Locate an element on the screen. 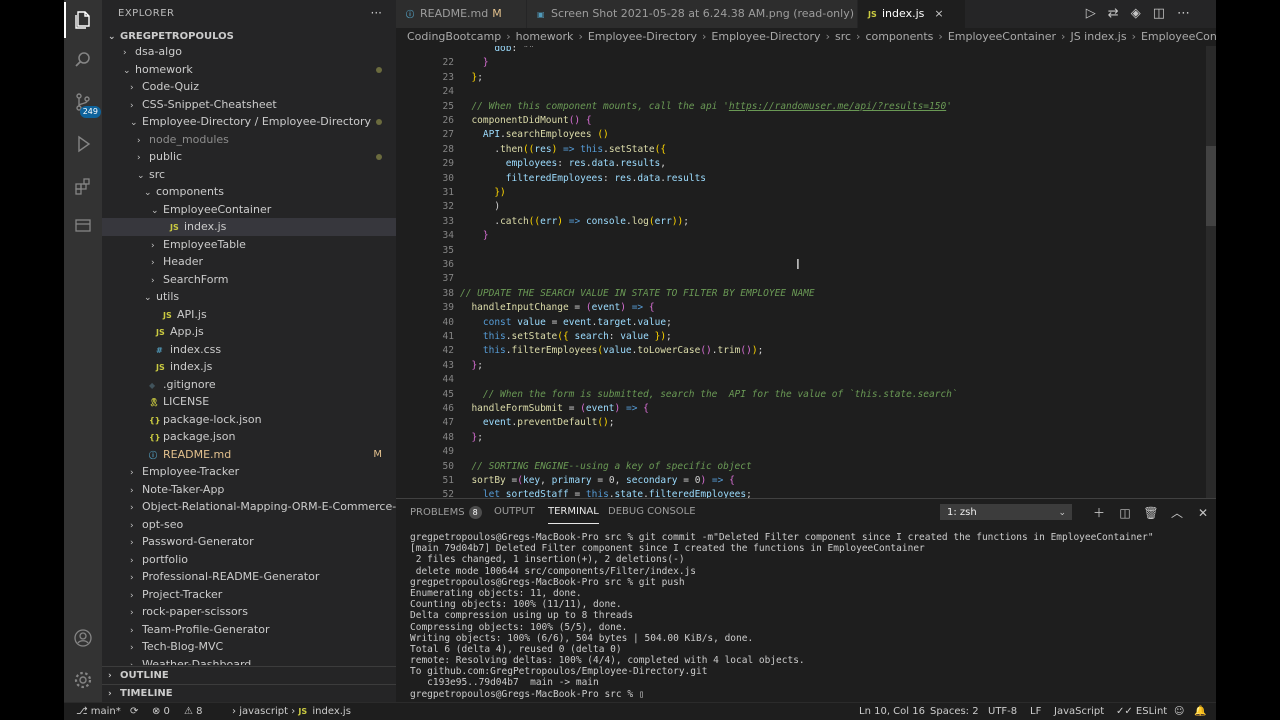 Image resolution: width=1280 pixels, height=720 pixels. file-item: # index.css is located at coordinates (249, 350).